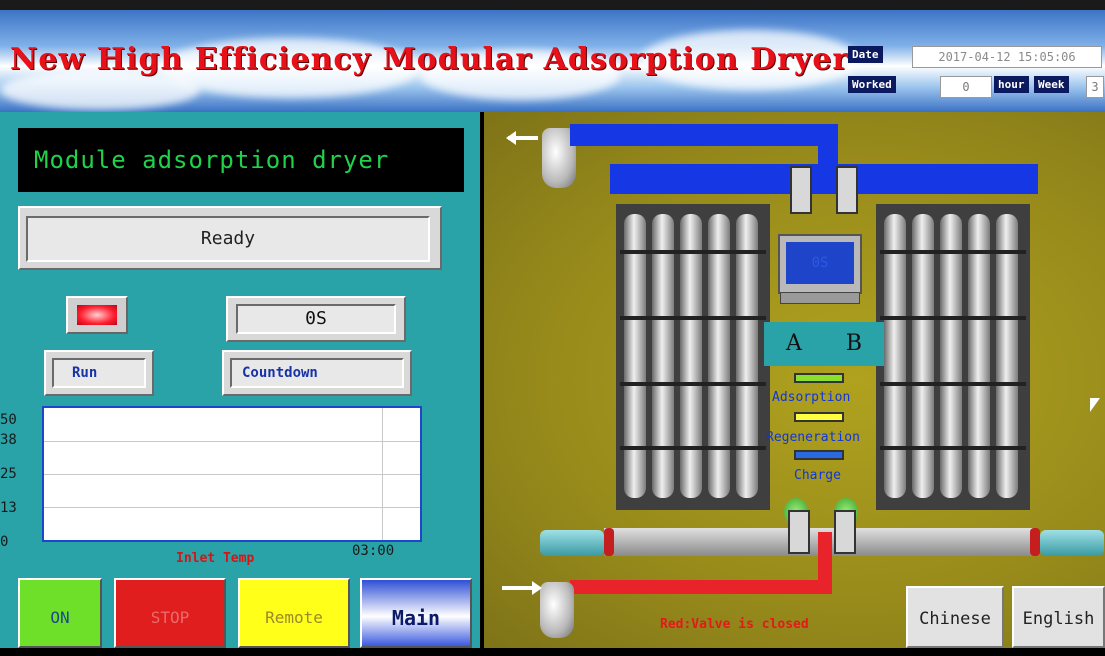 The image size is (1105, 656). Describe the element at coordinates (1051, 84) in the screenshot. I see `week-label: Week` at that location.